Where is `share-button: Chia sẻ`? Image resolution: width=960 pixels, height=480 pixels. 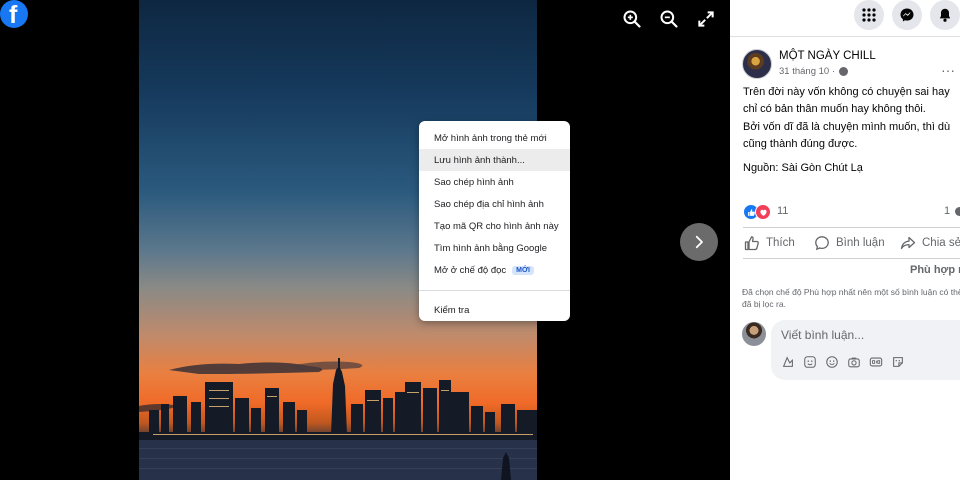 share-button: Chia sẻ is located at coordinates (930, 243).